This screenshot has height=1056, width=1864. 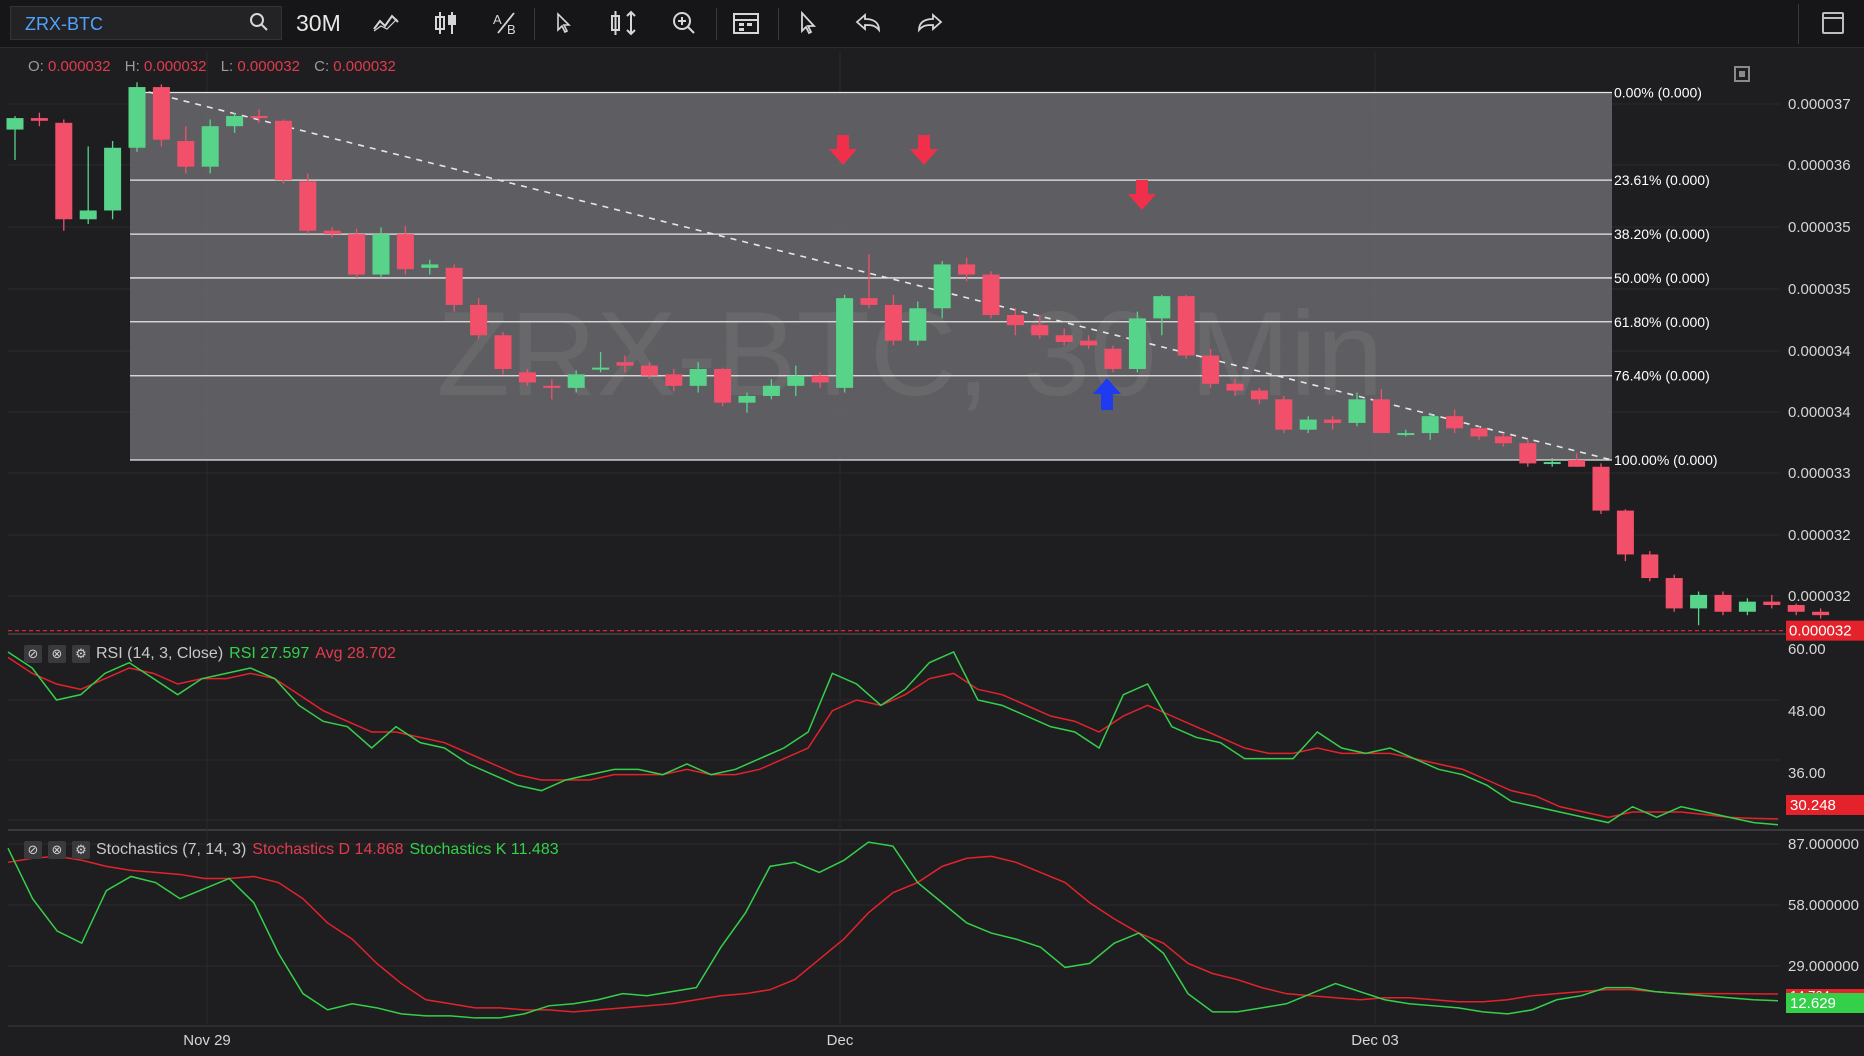 I want to click on redo-icon, so click(x=930, y=23).